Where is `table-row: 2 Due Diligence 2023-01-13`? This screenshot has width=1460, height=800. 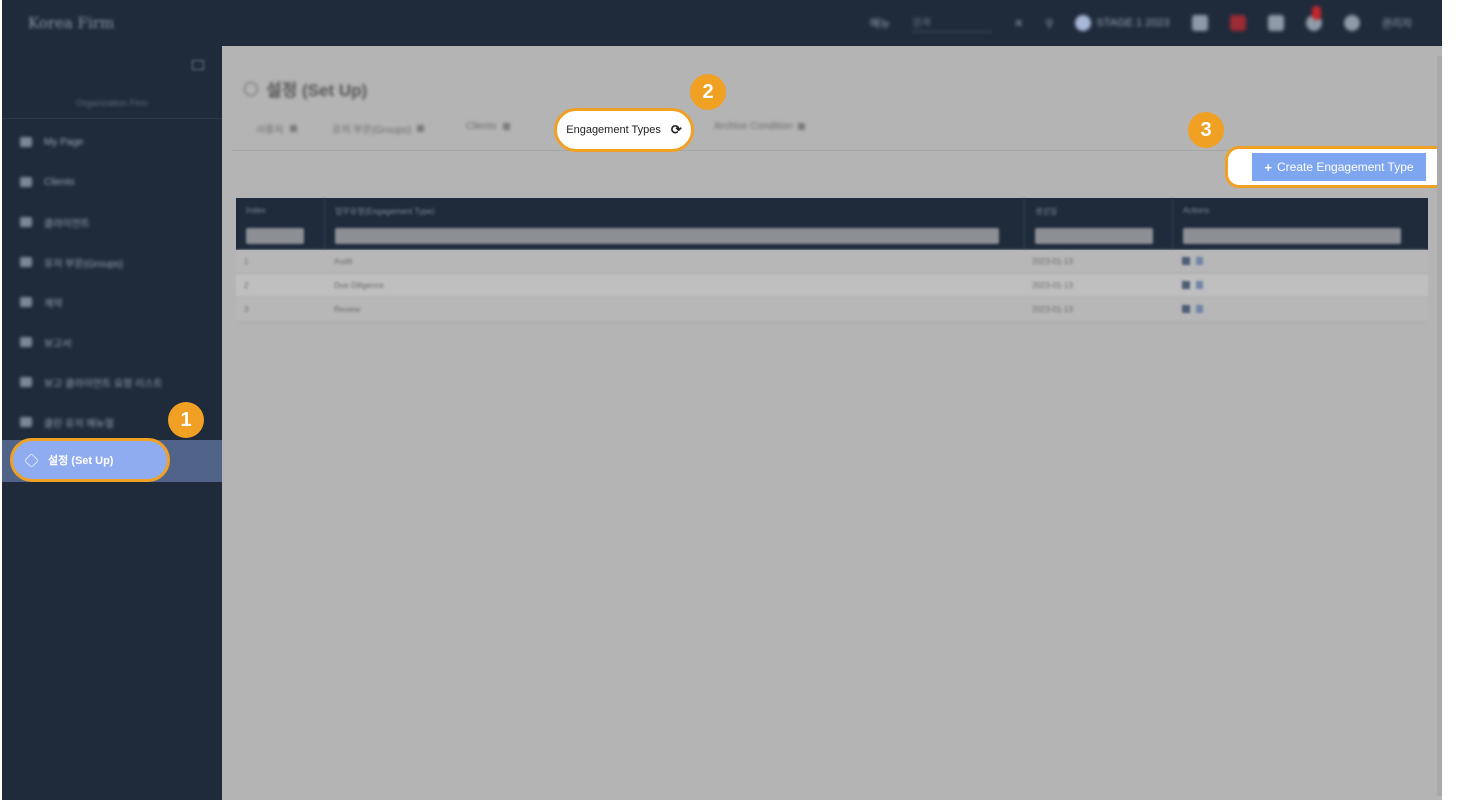
table-row: 2 Due Diligence 2023-01-13 is located at coordinates (832, 286).